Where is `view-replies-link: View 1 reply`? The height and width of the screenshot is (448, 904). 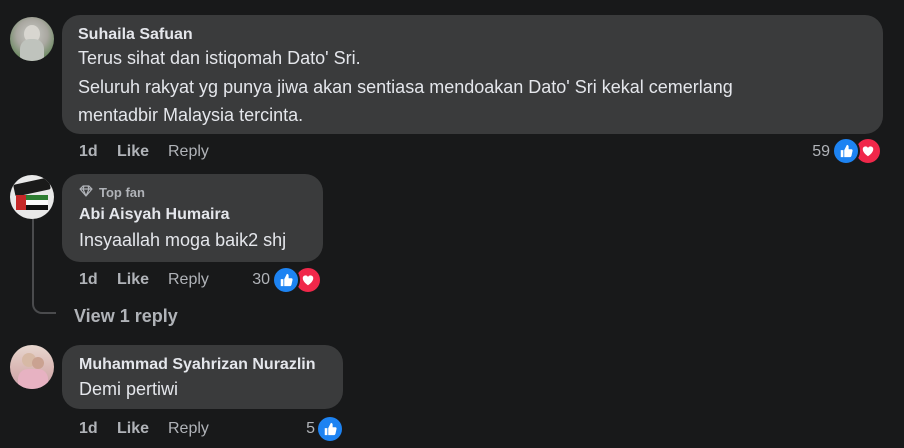 view-replies-link: View 1 reply is located at coordinates (126, 316).